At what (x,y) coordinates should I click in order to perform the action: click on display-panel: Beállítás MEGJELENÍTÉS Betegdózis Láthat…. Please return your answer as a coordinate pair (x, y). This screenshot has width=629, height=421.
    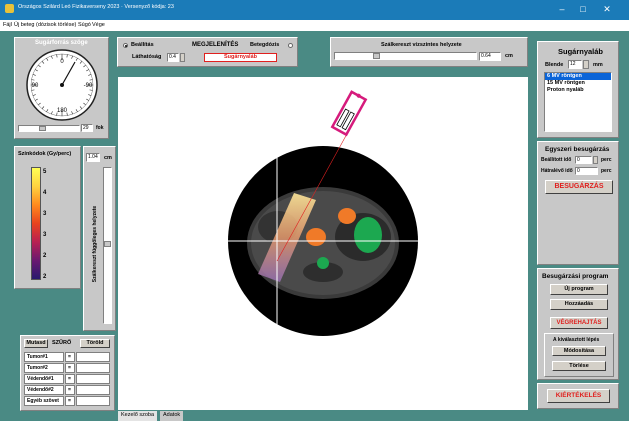
    Looking at the image, I should click on (207, 52).